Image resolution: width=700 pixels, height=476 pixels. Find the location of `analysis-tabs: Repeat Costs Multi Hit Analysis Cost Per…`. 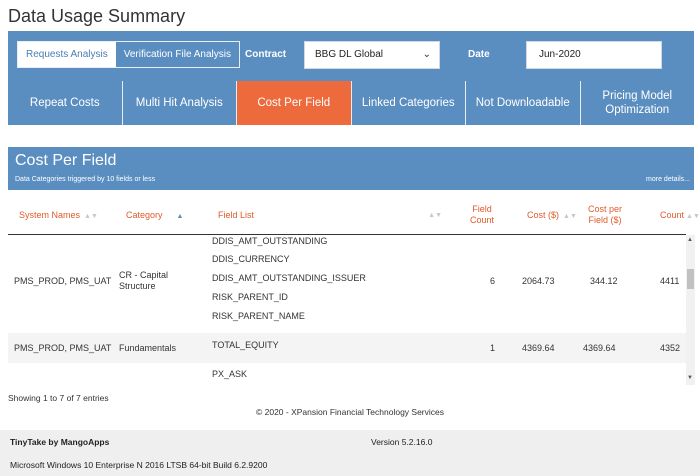

analysis-tabs: Repeat Costs Multi Hit Analysis Cost Per… is located at coordinates (351, 103).